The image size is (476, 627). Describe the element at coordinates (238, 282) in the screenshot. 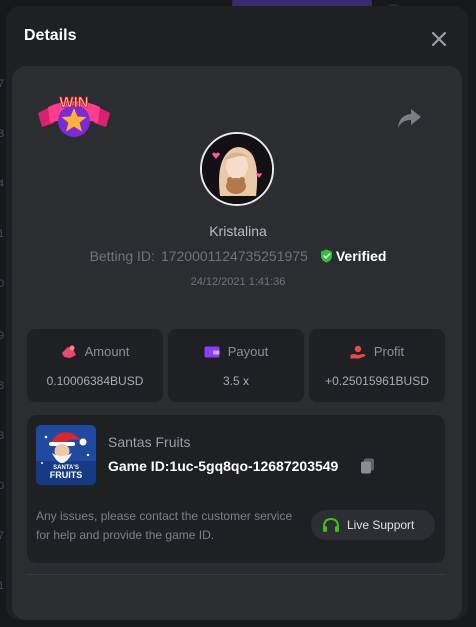

I see `bet-date: 24/12/2021 1:41:36` at that location.